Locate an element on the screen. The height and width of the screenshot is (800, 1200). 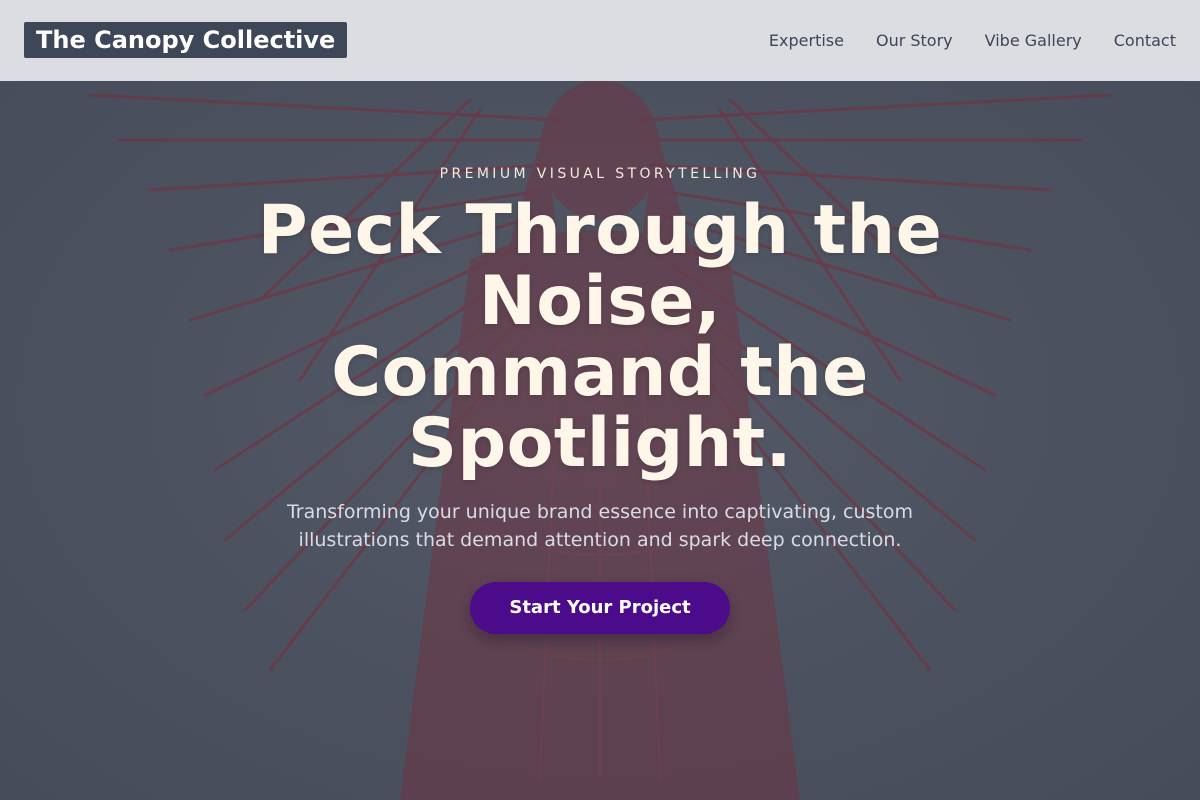
nav-link-vibe-gallery: Vibe Gallery is located at coordinates (1033, 40).